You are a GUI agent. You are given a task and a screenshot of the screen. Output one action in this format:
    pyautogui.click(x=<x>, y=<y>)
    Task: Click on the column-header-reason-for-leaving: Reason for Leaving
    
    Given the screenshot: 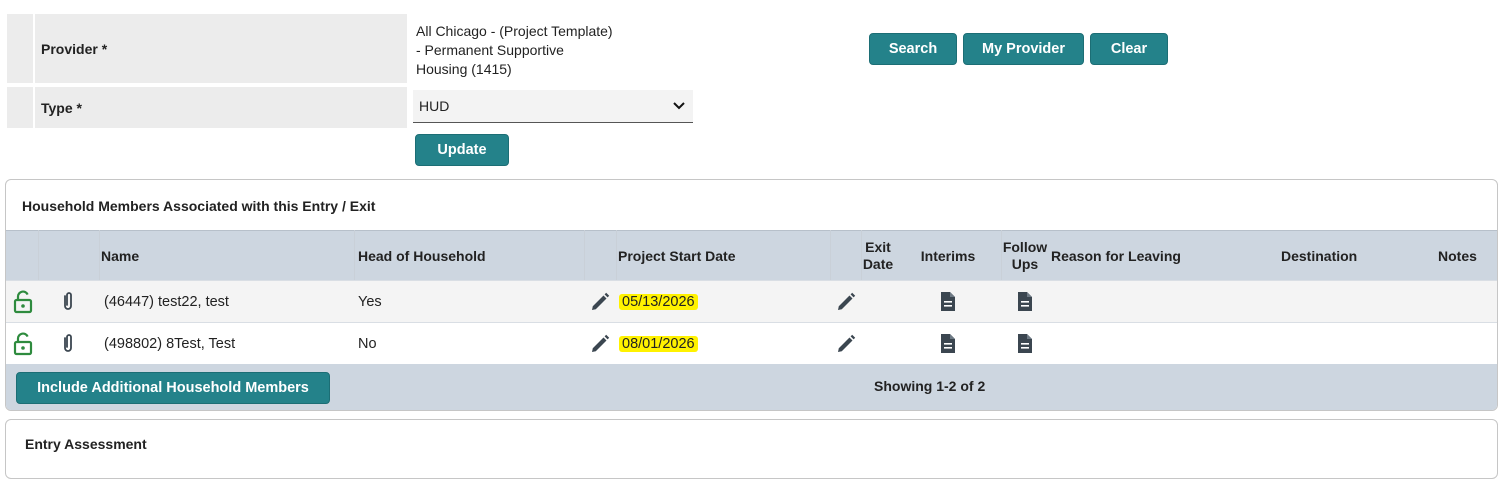 What is the action you would take?
    pyautogui.click(x=1116, y=256)
    